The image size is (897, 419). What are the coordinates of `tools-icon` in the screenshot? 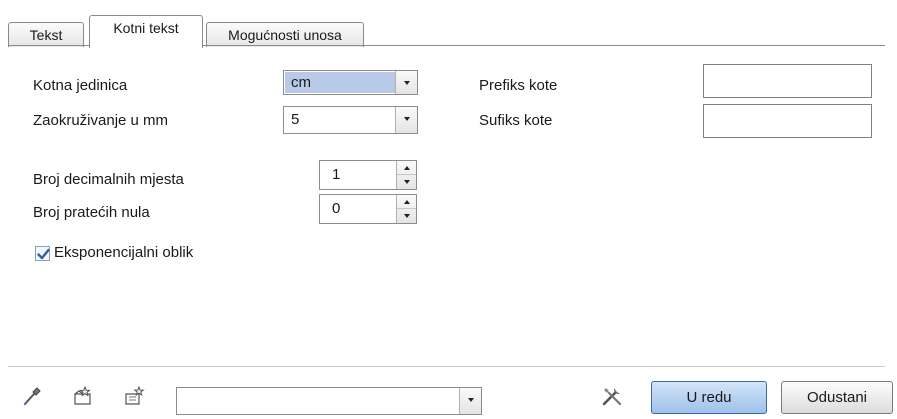 It's located at (612, 396).